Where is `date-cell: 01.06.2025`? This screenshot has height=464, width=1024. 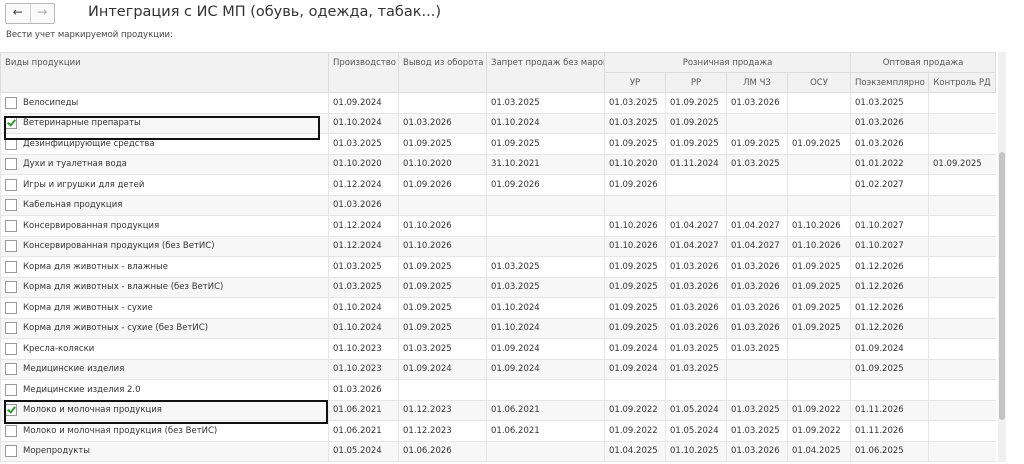 date-cell: 01.06.2025 is located at coordinates (889, 451).